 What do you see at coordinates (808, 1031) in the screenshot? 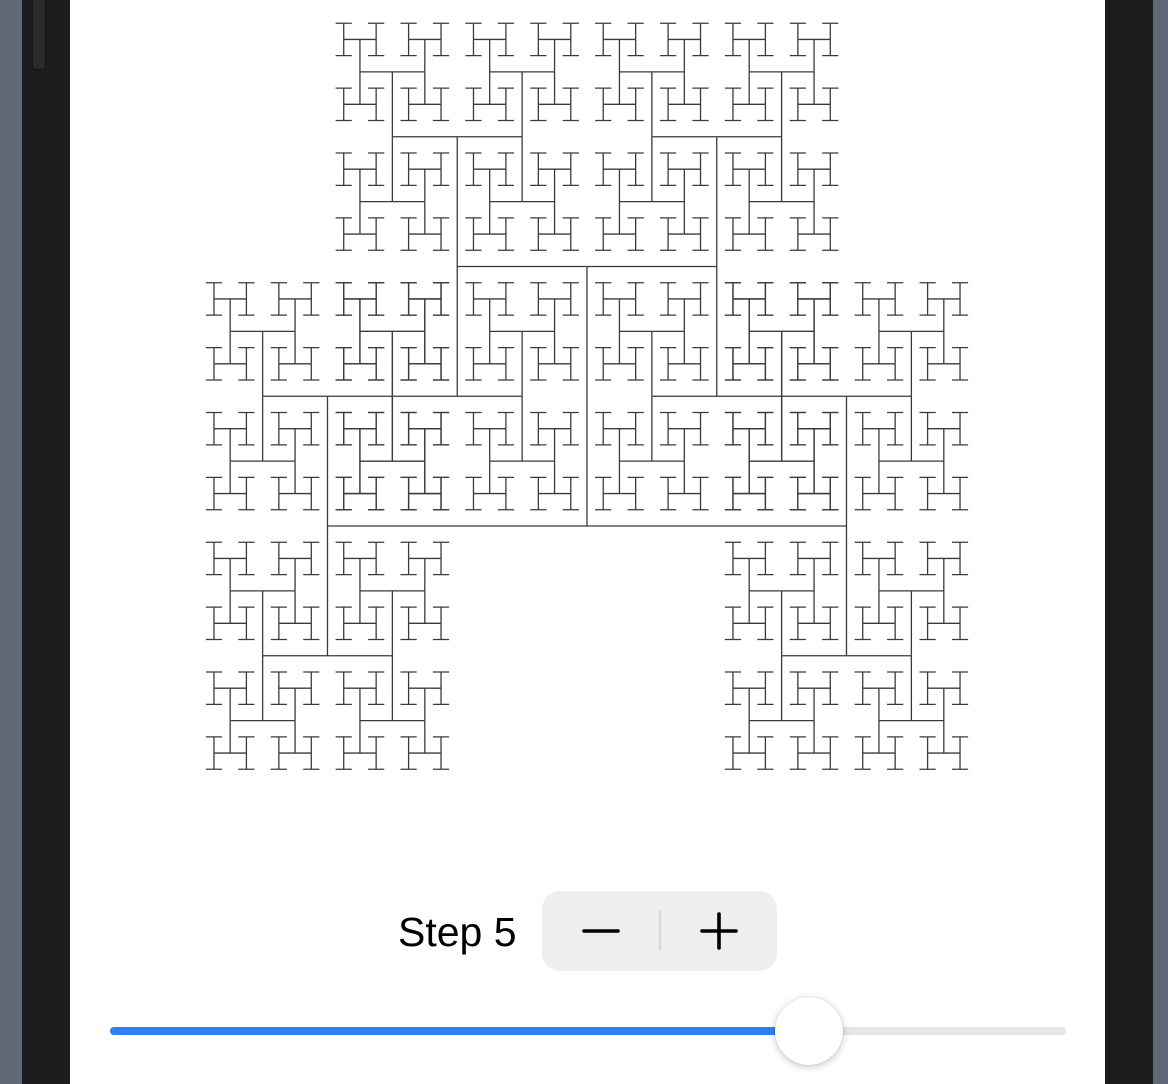
I see `step-slider-thumb` at bounding box center [808, 1031].